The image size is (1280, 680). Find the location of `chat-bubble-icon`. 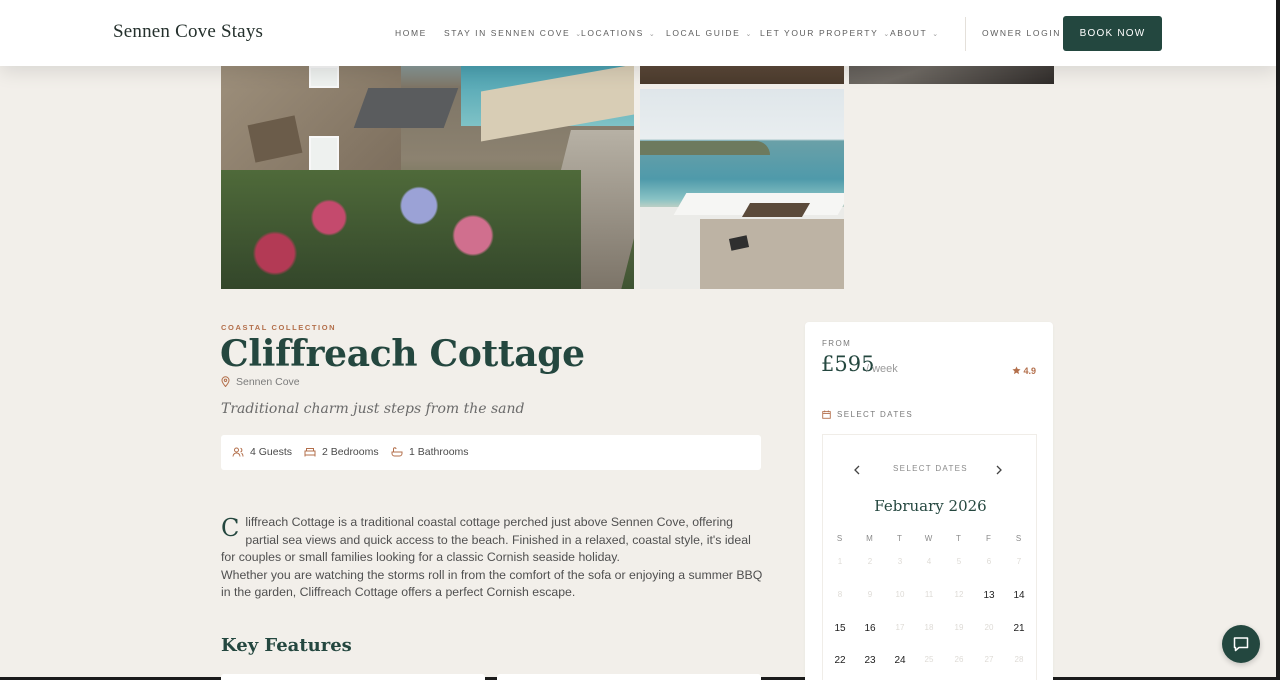

chat-bubble-icon is located at coordinates (1241, 644).